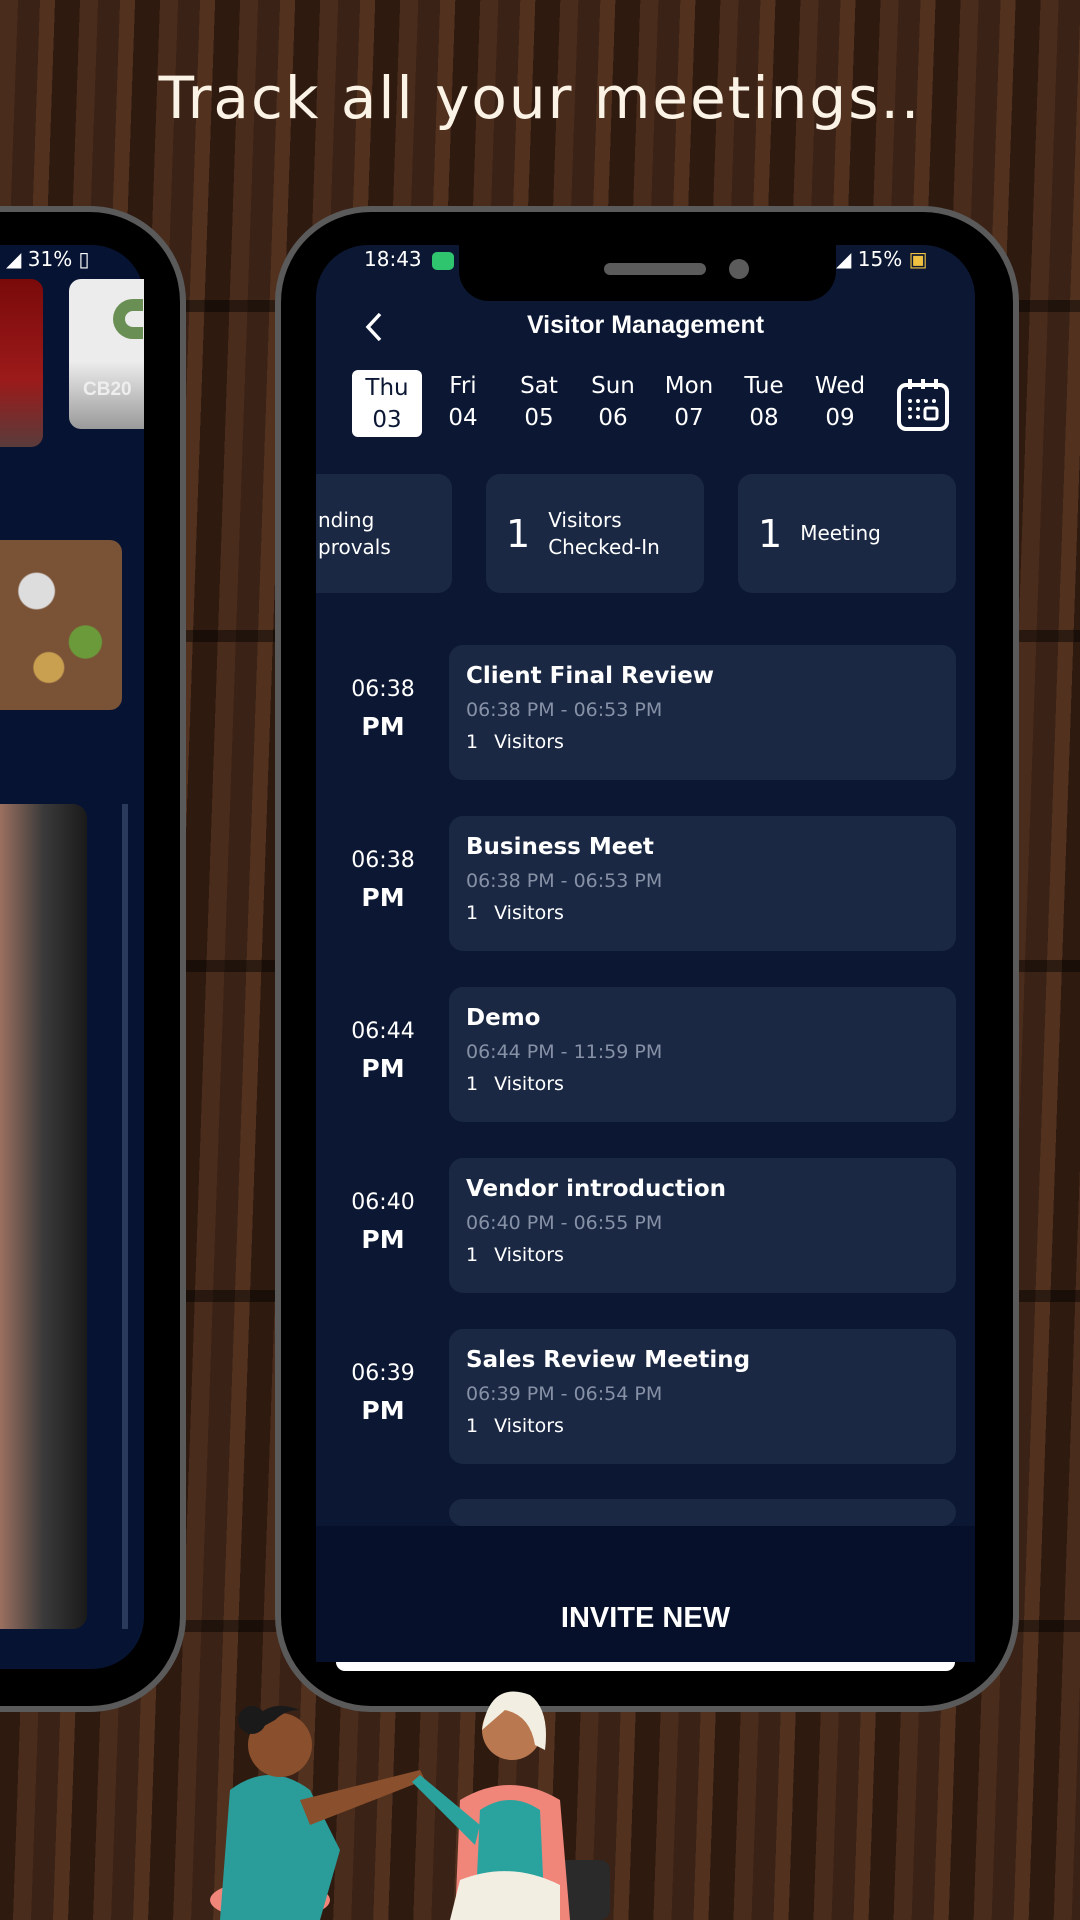 The image size is (1080, 1920). I want to click on stat-card-pending-approvals: nding provals, so click(384, 533).